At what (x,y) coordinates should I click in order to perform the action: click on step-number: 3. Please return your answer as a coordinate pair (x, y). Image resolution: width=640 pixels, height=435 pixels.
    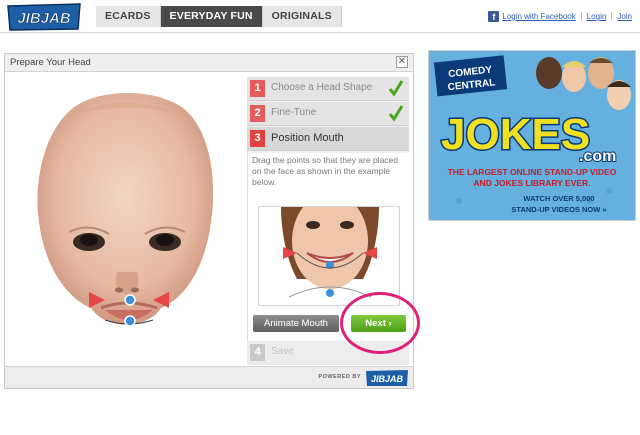
    Looking at the image, I should click on (257, 138).